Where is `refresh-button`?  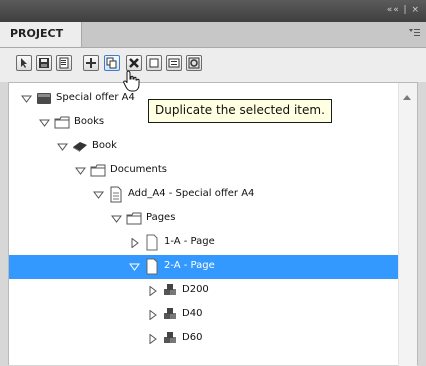 refresh-button is located at coordinates (194, 63).